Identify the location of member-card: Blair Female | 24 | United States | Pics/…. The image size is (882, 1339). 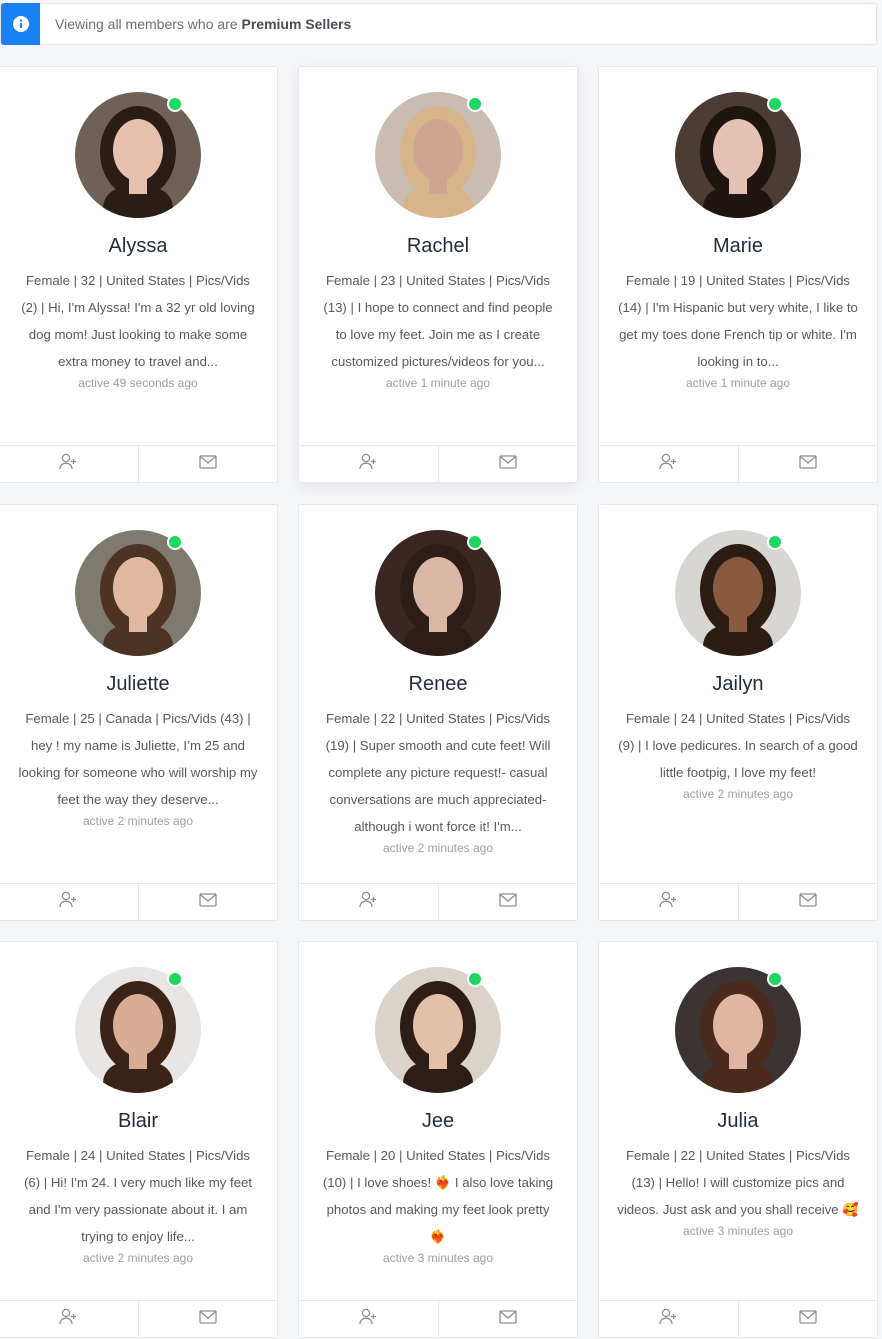
(139, 1139).